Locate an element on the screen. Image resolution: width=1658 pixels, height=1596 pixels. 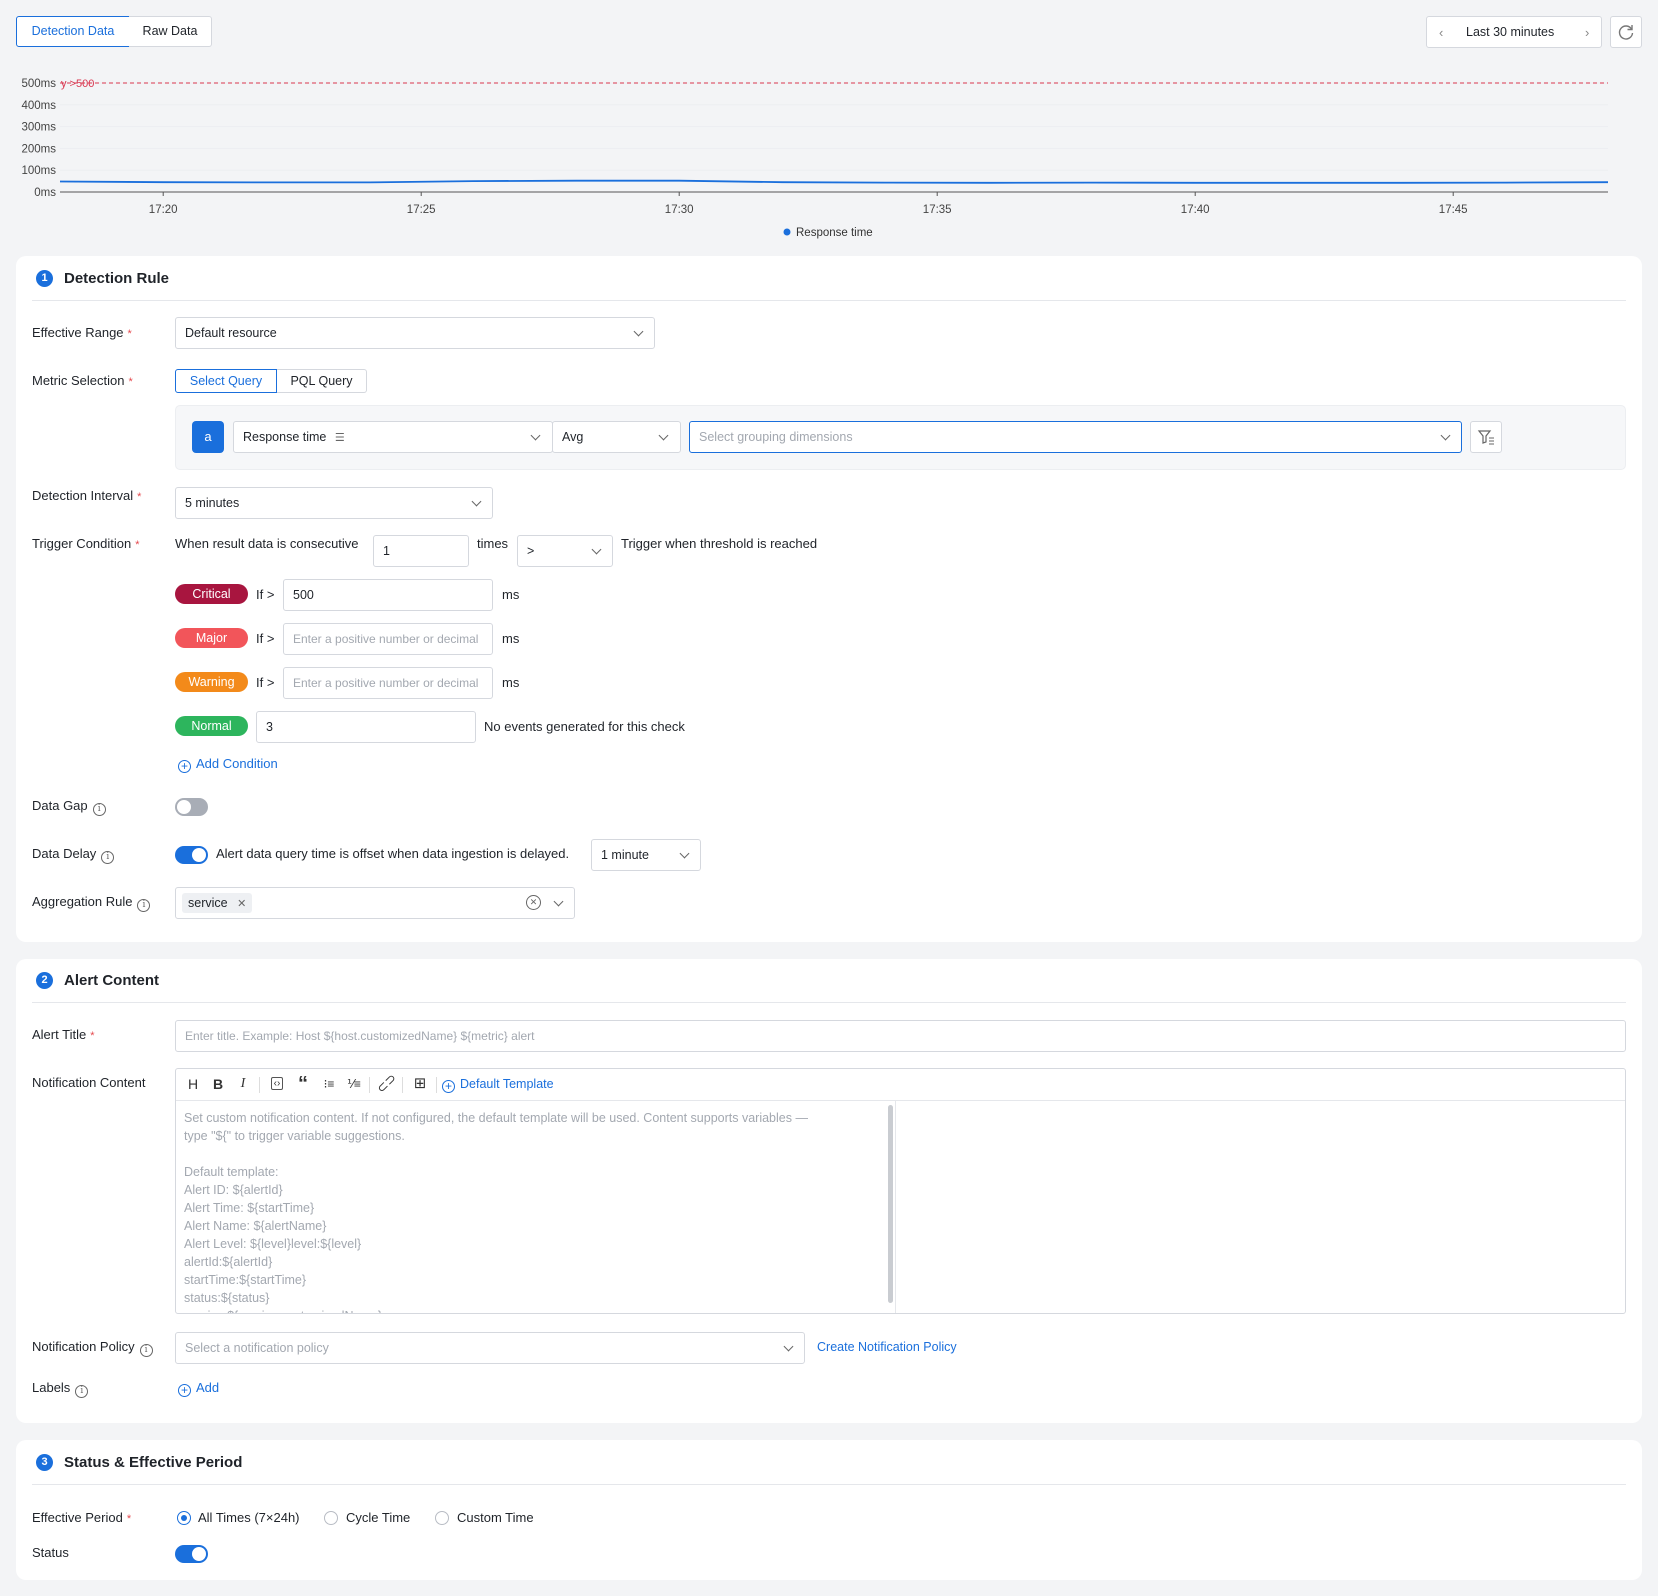
detection-interval-select: 5 minutes is located at coordinates (334, 503).